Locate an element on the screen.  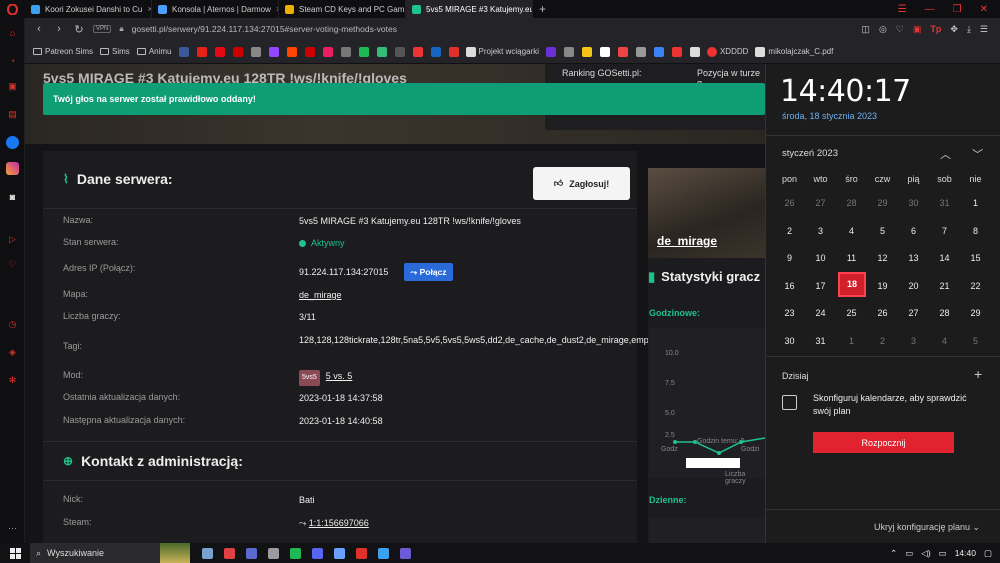
maximize-button: ❐ is located at coordinates (957, 9).